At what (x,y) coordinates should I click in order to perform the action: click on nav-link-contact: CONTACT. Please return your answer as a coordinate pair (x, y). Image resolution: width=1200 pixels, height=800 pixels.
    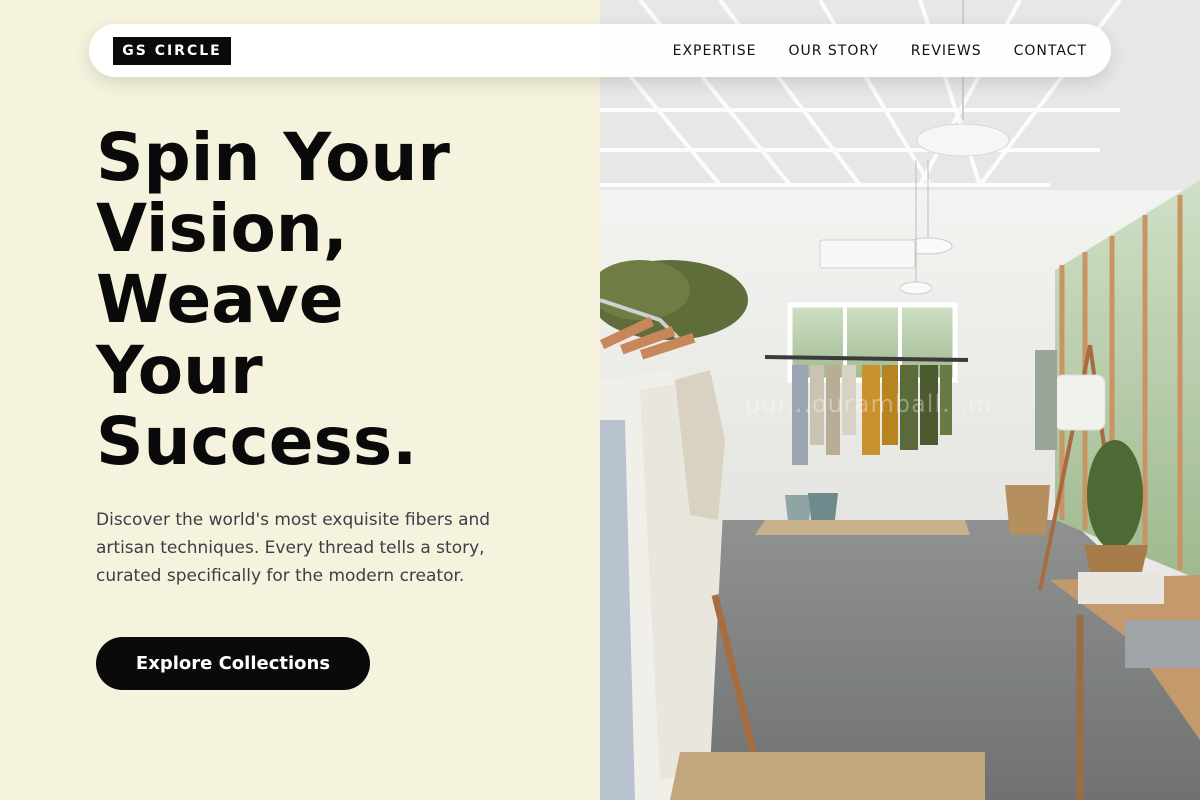
    Looking at the image, I should click on (1050, 51).